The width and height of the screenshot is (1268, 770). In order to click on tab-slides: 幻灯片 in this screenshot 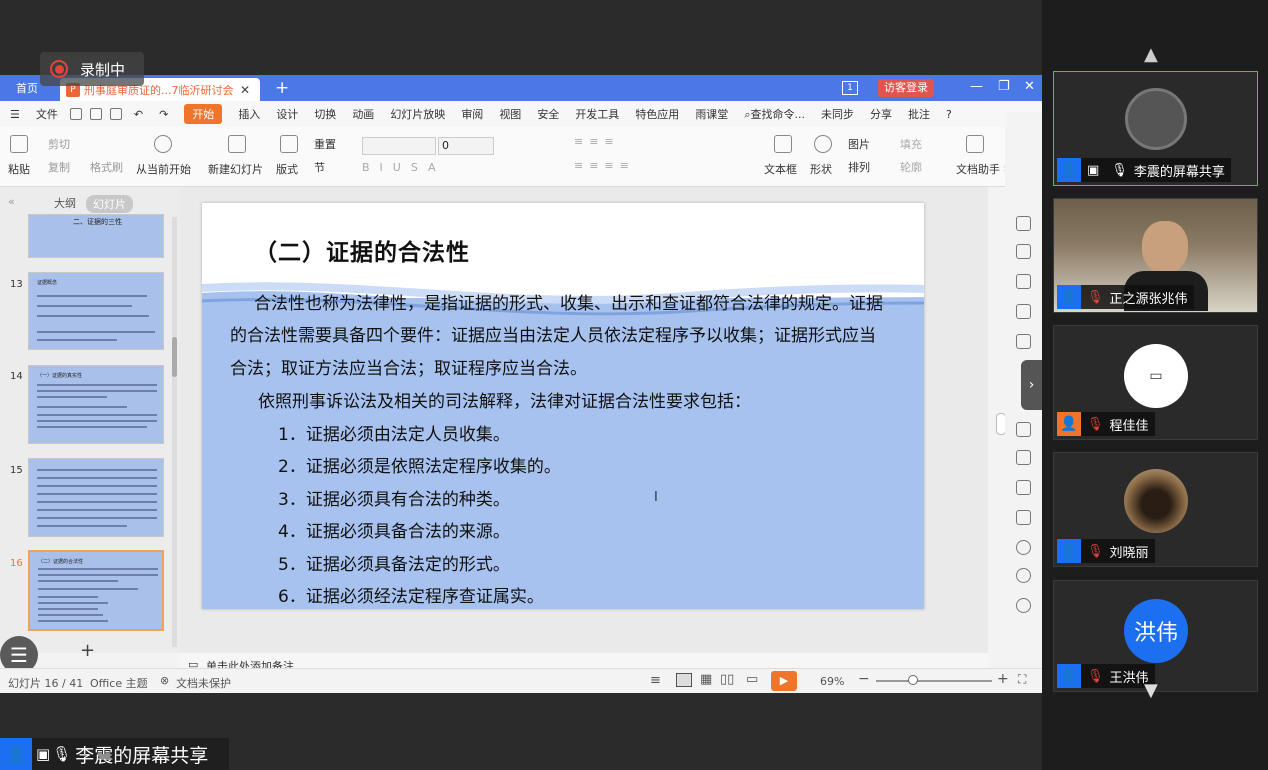, I will do `click(109, 204)`.